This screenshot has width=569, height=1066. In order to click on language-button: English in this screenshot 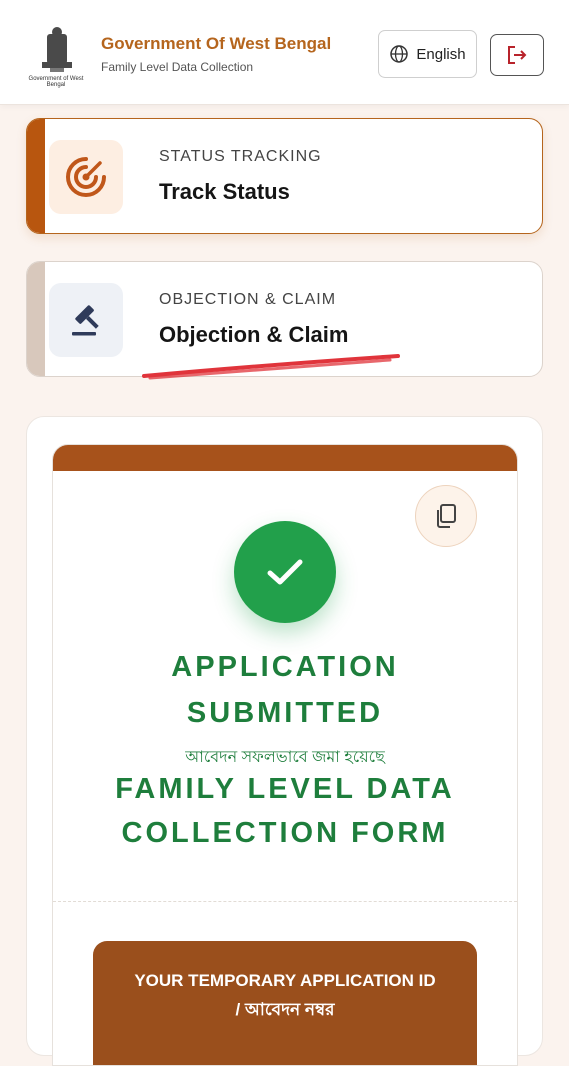, I will do `click(427, 54)`.